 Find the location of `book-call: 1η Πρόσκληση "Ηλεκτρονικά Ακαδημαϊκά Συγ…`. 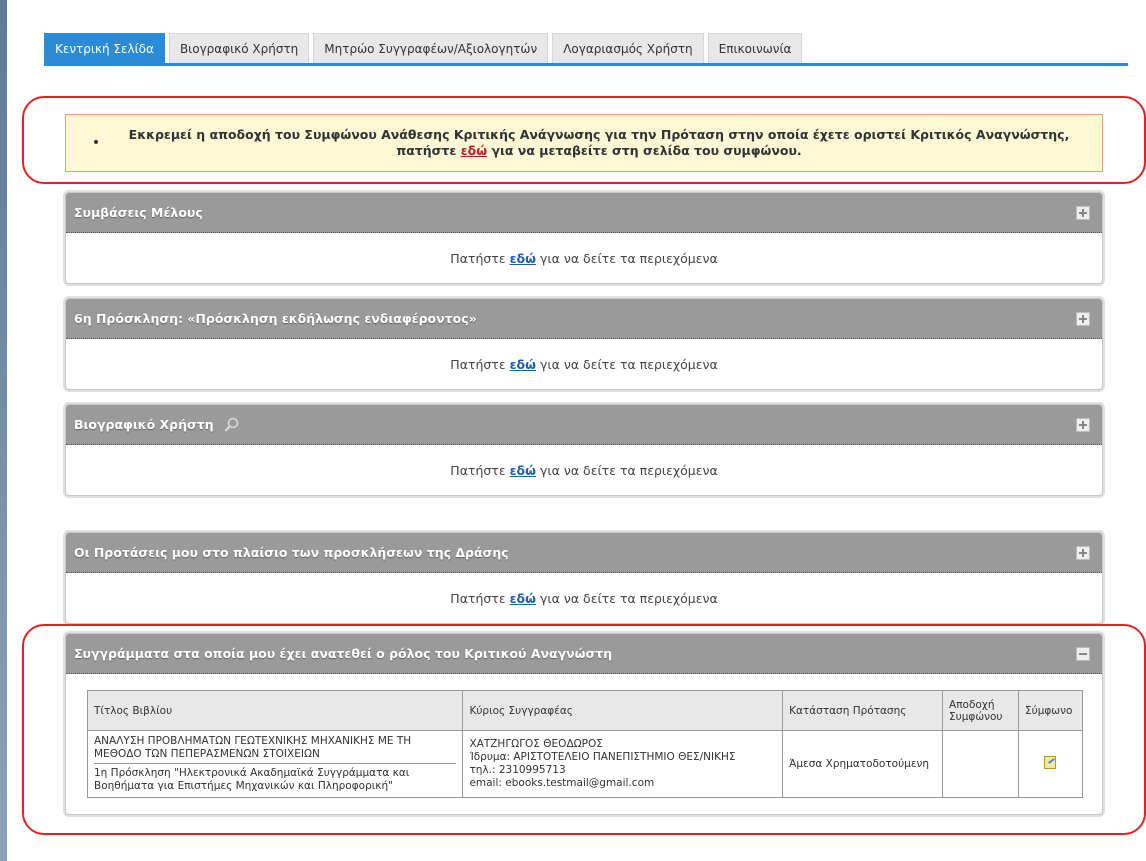

book-call: 1η Πρόσκληση "Ηλεκτρονικά Ακαδημαϊκά Συγ… is located at coordinates (252, 779).